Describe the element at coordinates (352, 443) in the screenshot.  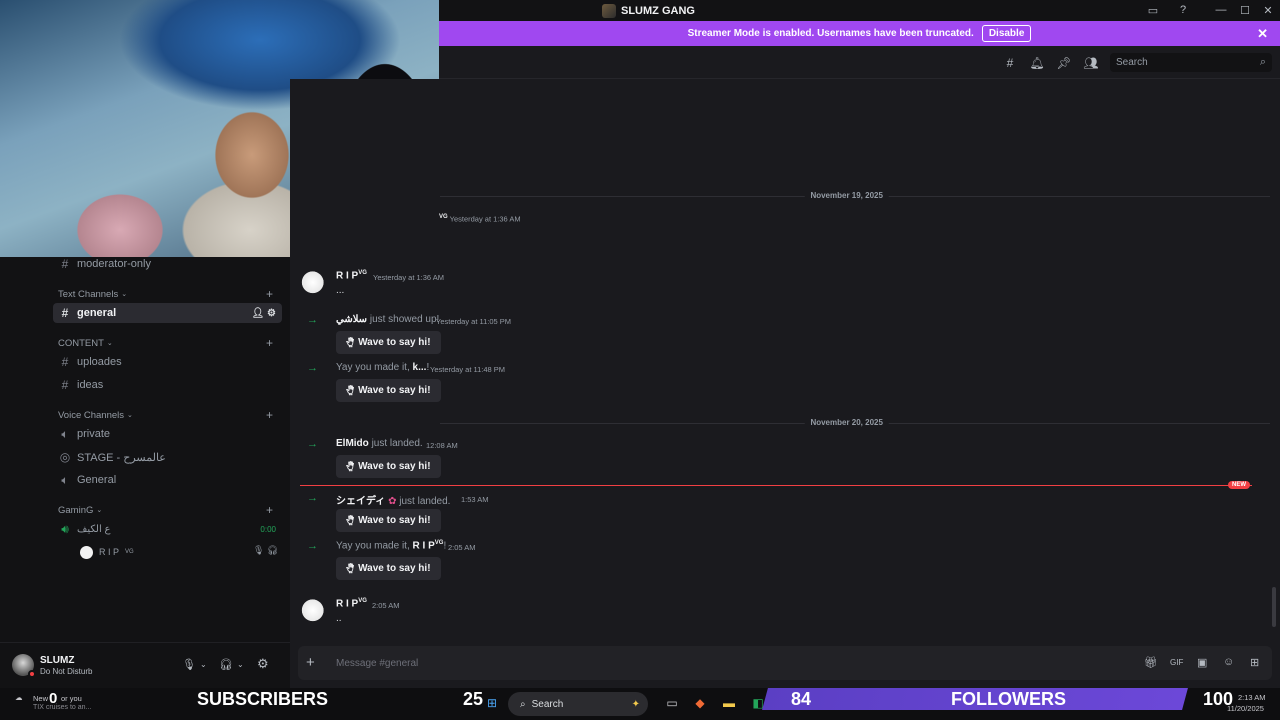
I see `join-user: ElMido` at that location.